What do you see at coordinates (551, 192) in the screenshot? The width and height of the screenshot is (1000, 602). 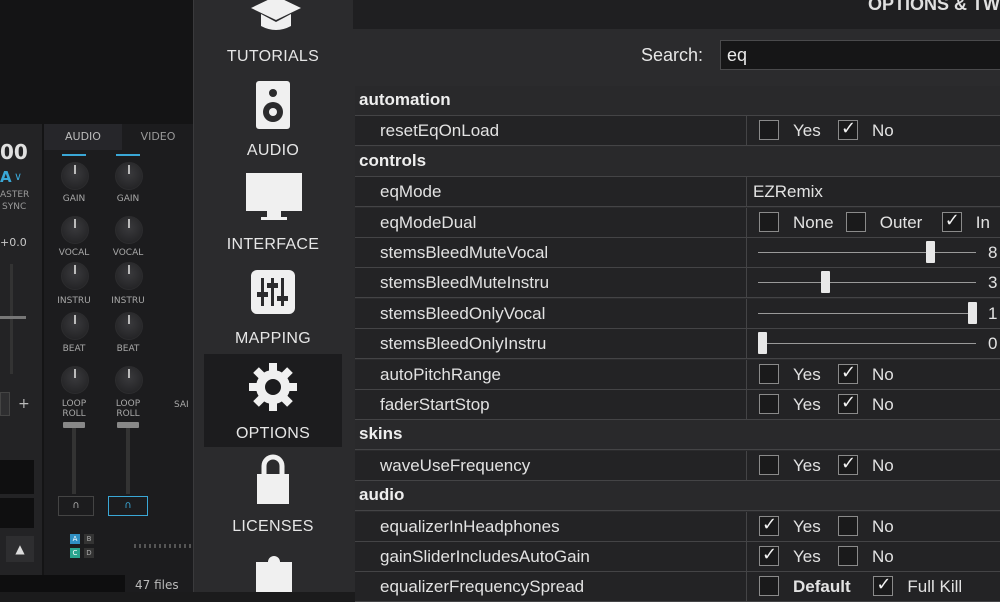 I see `option-name-cell: eqMode` at bounding box center [551, 192].